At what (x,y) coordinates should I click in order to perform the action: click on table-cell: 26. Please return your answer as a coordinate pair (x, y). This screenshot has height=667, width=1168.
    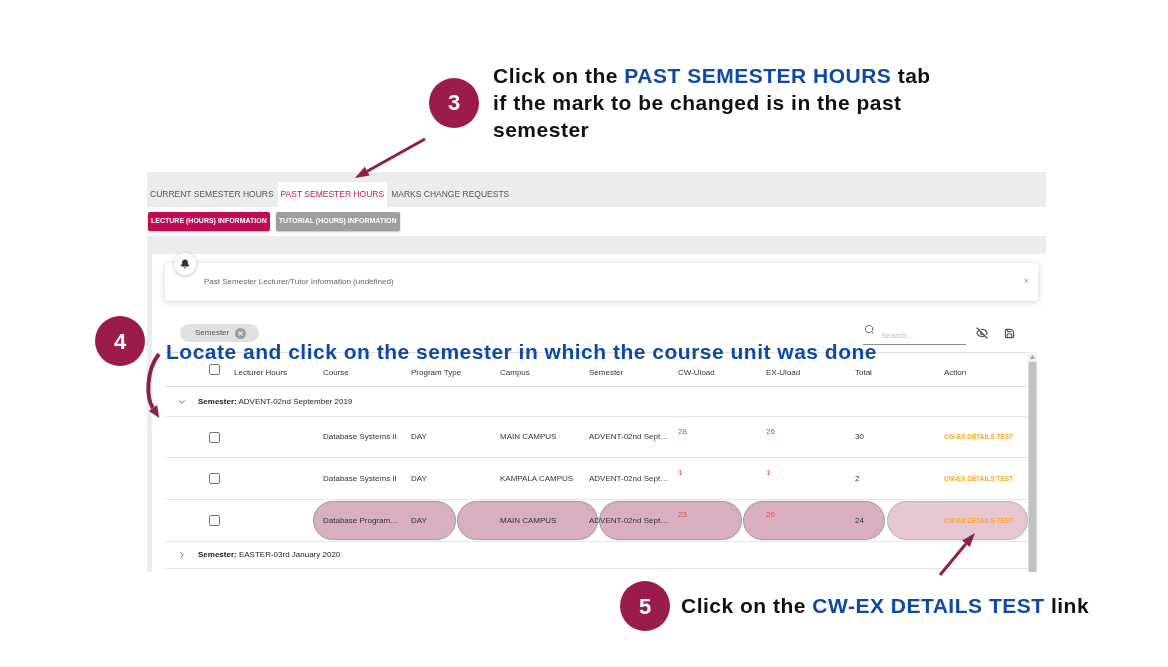
    Looking at the image, I should click on (770, 431).